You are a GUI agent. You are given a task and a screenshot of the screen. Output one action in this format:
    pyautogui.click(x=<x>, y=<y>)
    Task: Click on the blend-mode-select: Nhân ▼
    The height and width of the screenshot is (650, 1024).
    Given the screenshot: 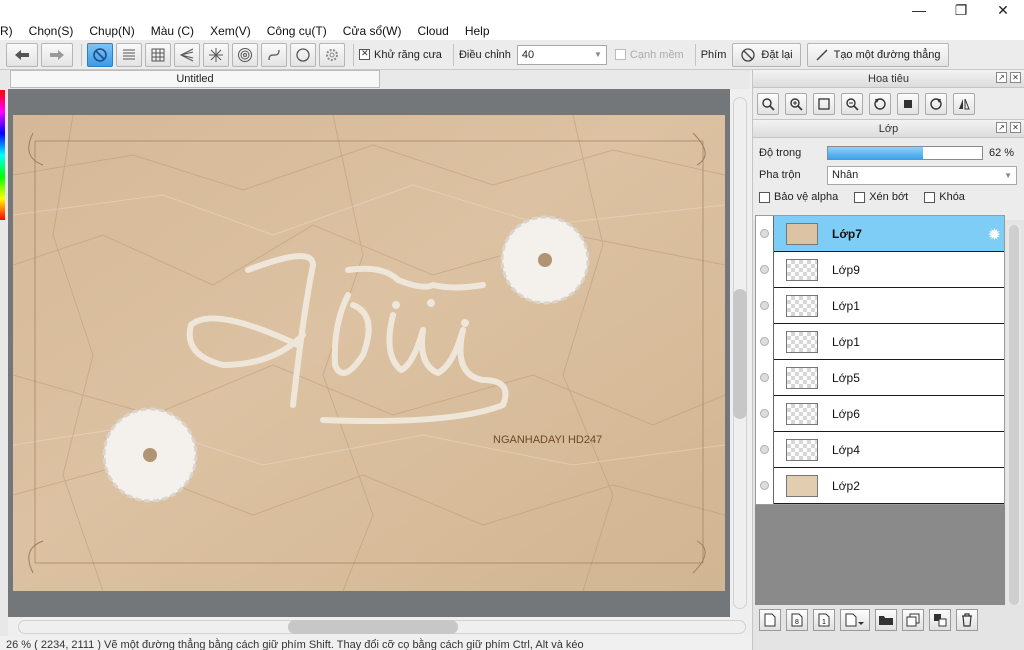 What is the action you would take?
    pyautogui.click(x=922, y=175)
    